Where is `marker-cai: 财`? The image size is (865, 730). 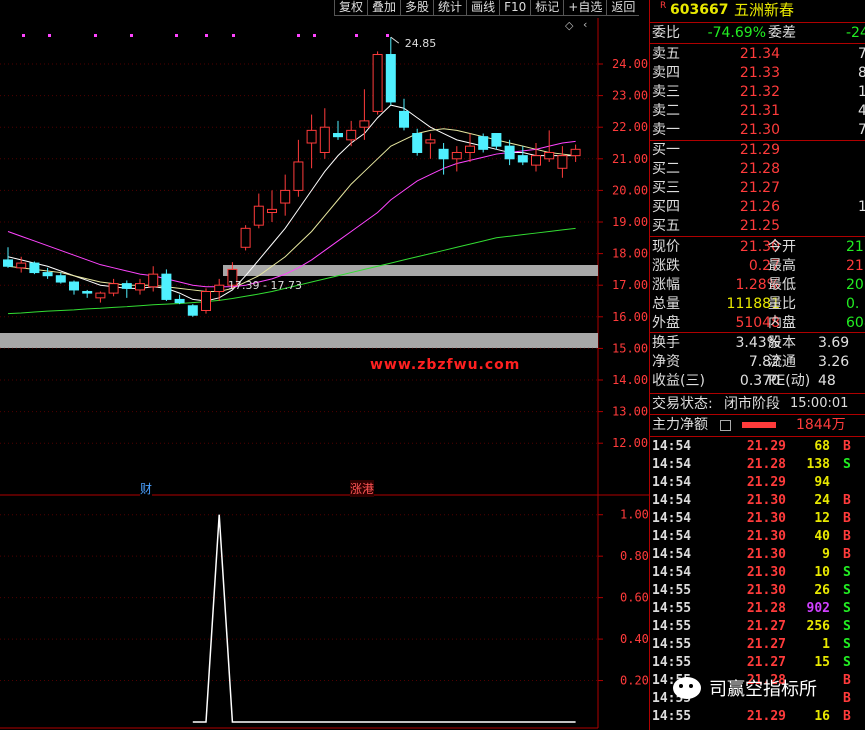 marker-cai: 财 is located at coordinates (146, 488).